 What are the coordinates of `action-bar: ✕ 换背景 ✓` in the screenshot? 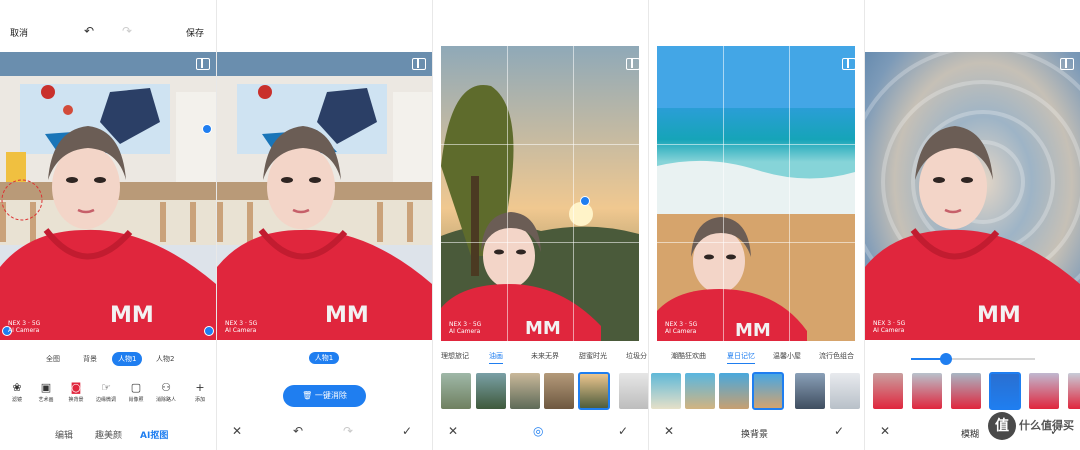 It's located at (756, 434).